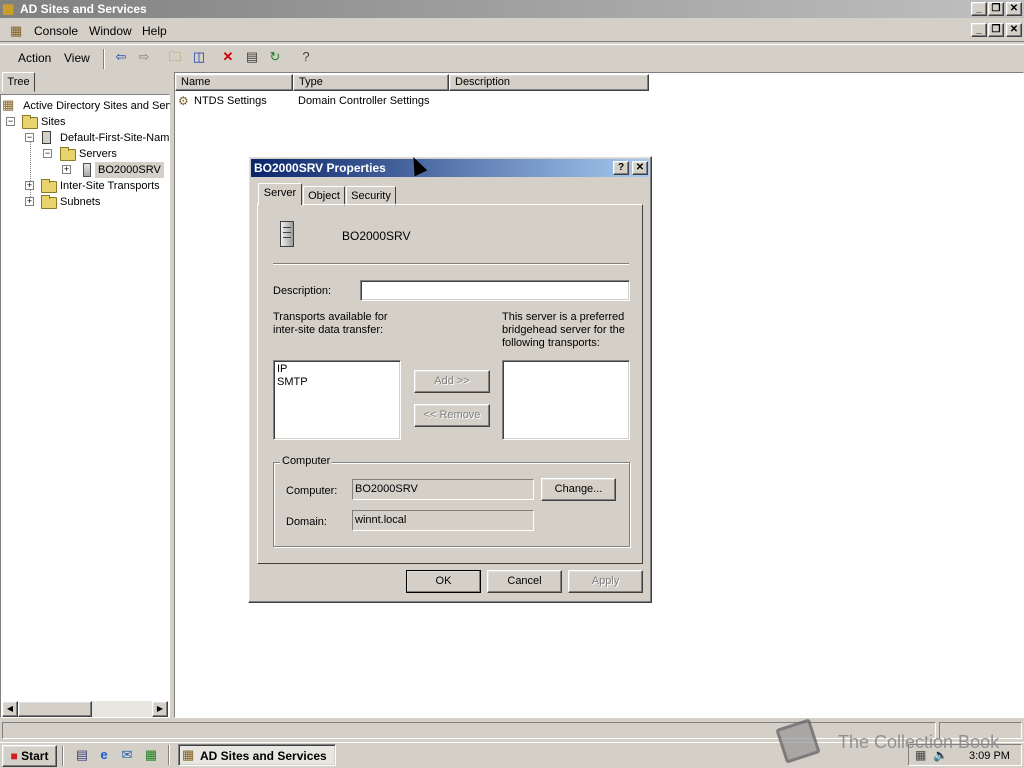 The image size is (1024, 768). I want to click on quicklaunch-separator, so click(63, 756).